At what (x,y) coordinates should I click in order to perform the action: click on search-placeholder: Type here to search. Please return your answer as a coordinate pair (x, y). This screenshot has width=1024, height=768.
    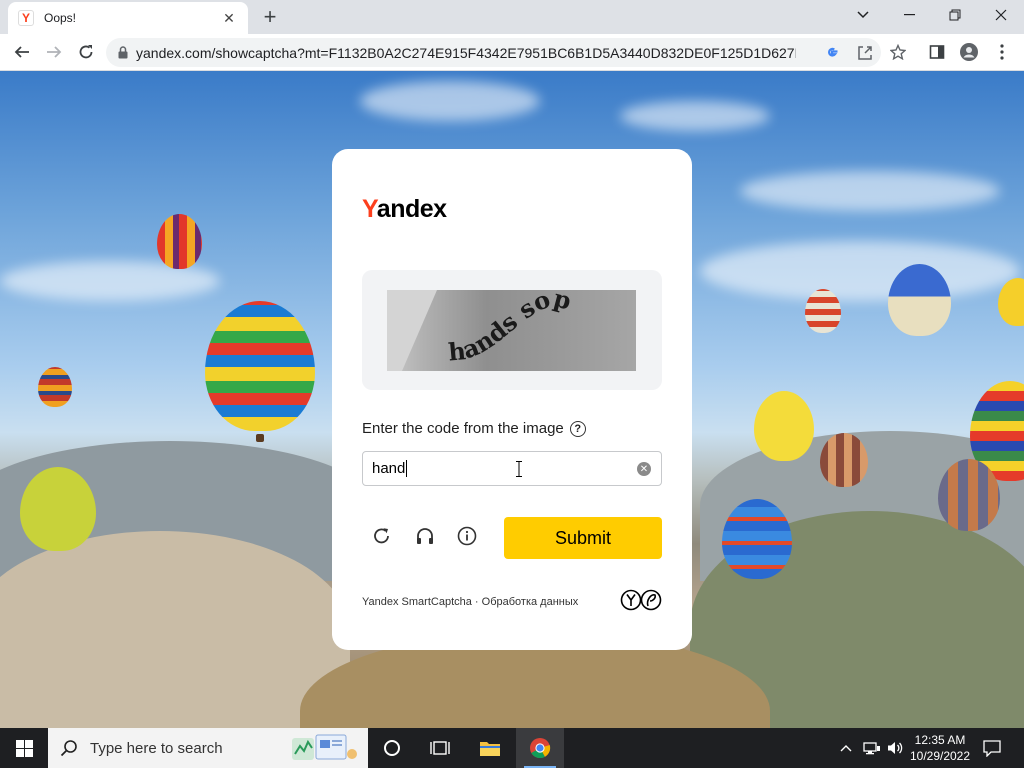
    Looking at the image, I should click on (156, 748).